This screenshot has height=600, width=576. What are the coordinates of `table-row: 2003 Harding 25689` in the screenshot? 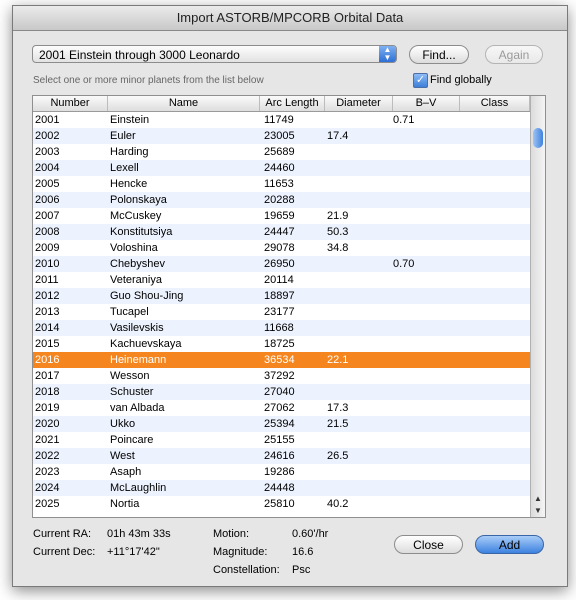 It's located at (281, 152).